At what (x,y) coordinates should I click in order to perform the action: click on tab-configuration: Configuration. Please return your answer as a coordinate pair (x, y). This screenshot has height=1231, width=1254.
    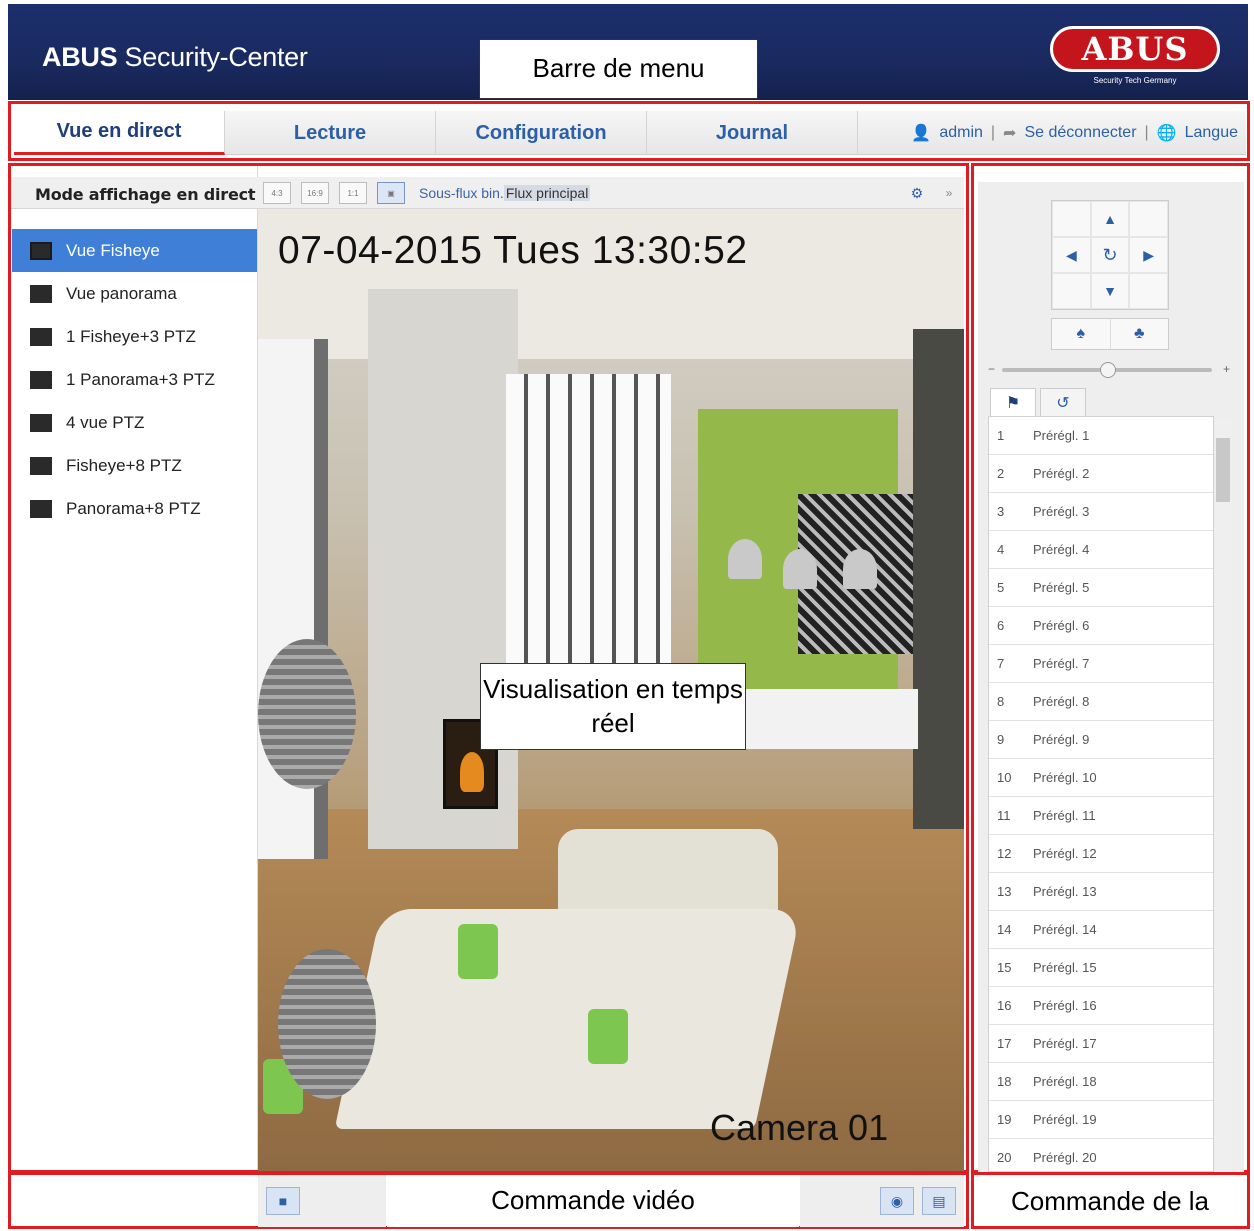
    Looking at the image, I should click on (541, 133).